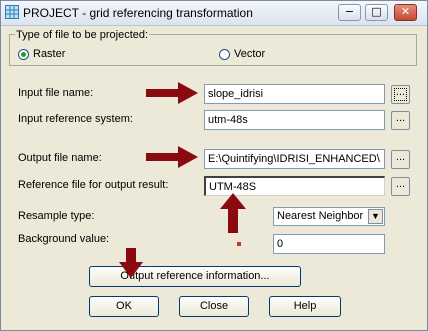 This screenshot has height=331, width=428. What do you see at coordinates (64, 239) in the screenshot?
I see `background-label: Background value:` at bounding box center [64, 239].